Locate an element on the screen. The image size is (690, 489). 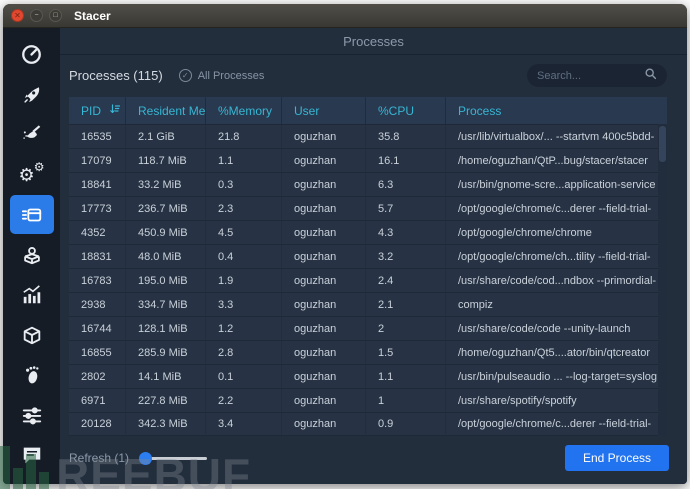
sidebar-item-startup-apps is located at coordinates (32, 94).